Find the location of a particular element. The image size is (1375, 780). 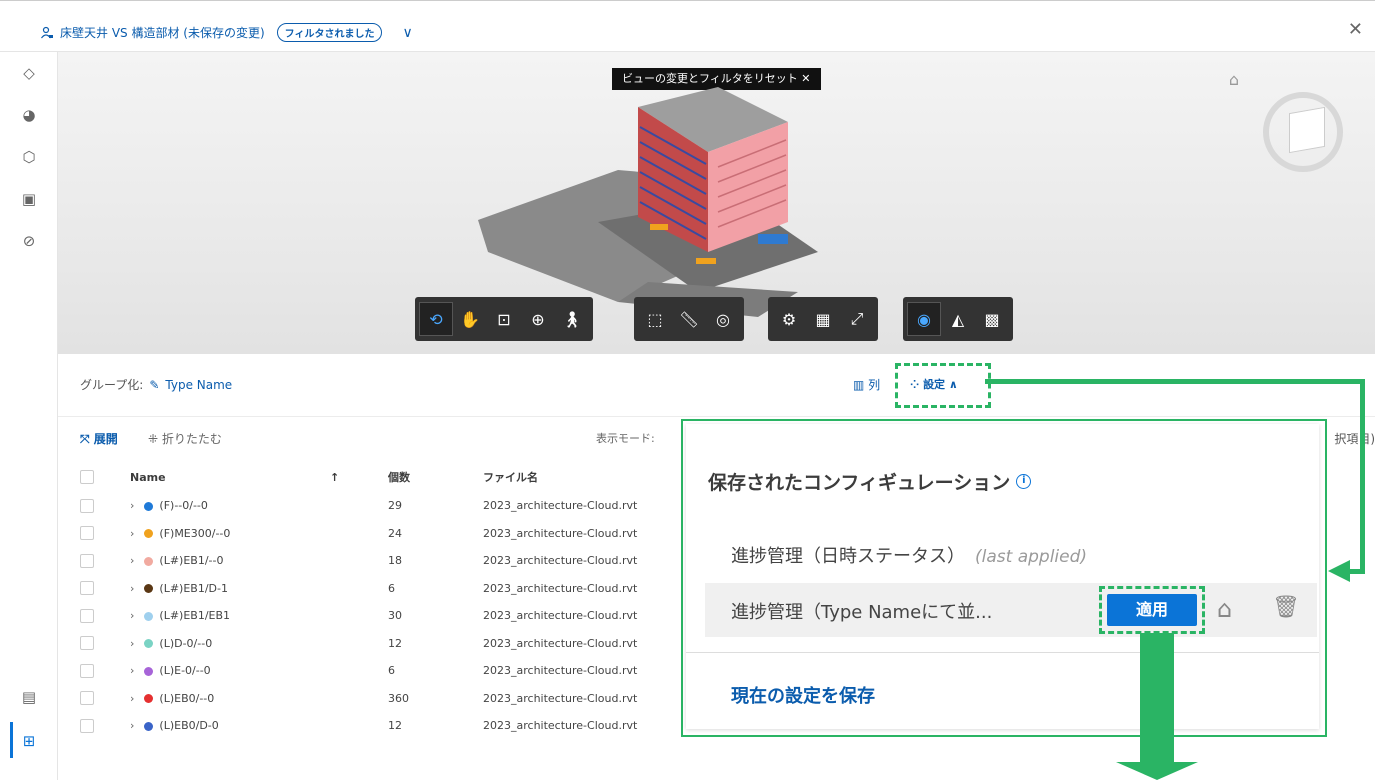

config-item-1: 進捗管理（日時ステータス） (last applied) is located at coordinates (909, 555).